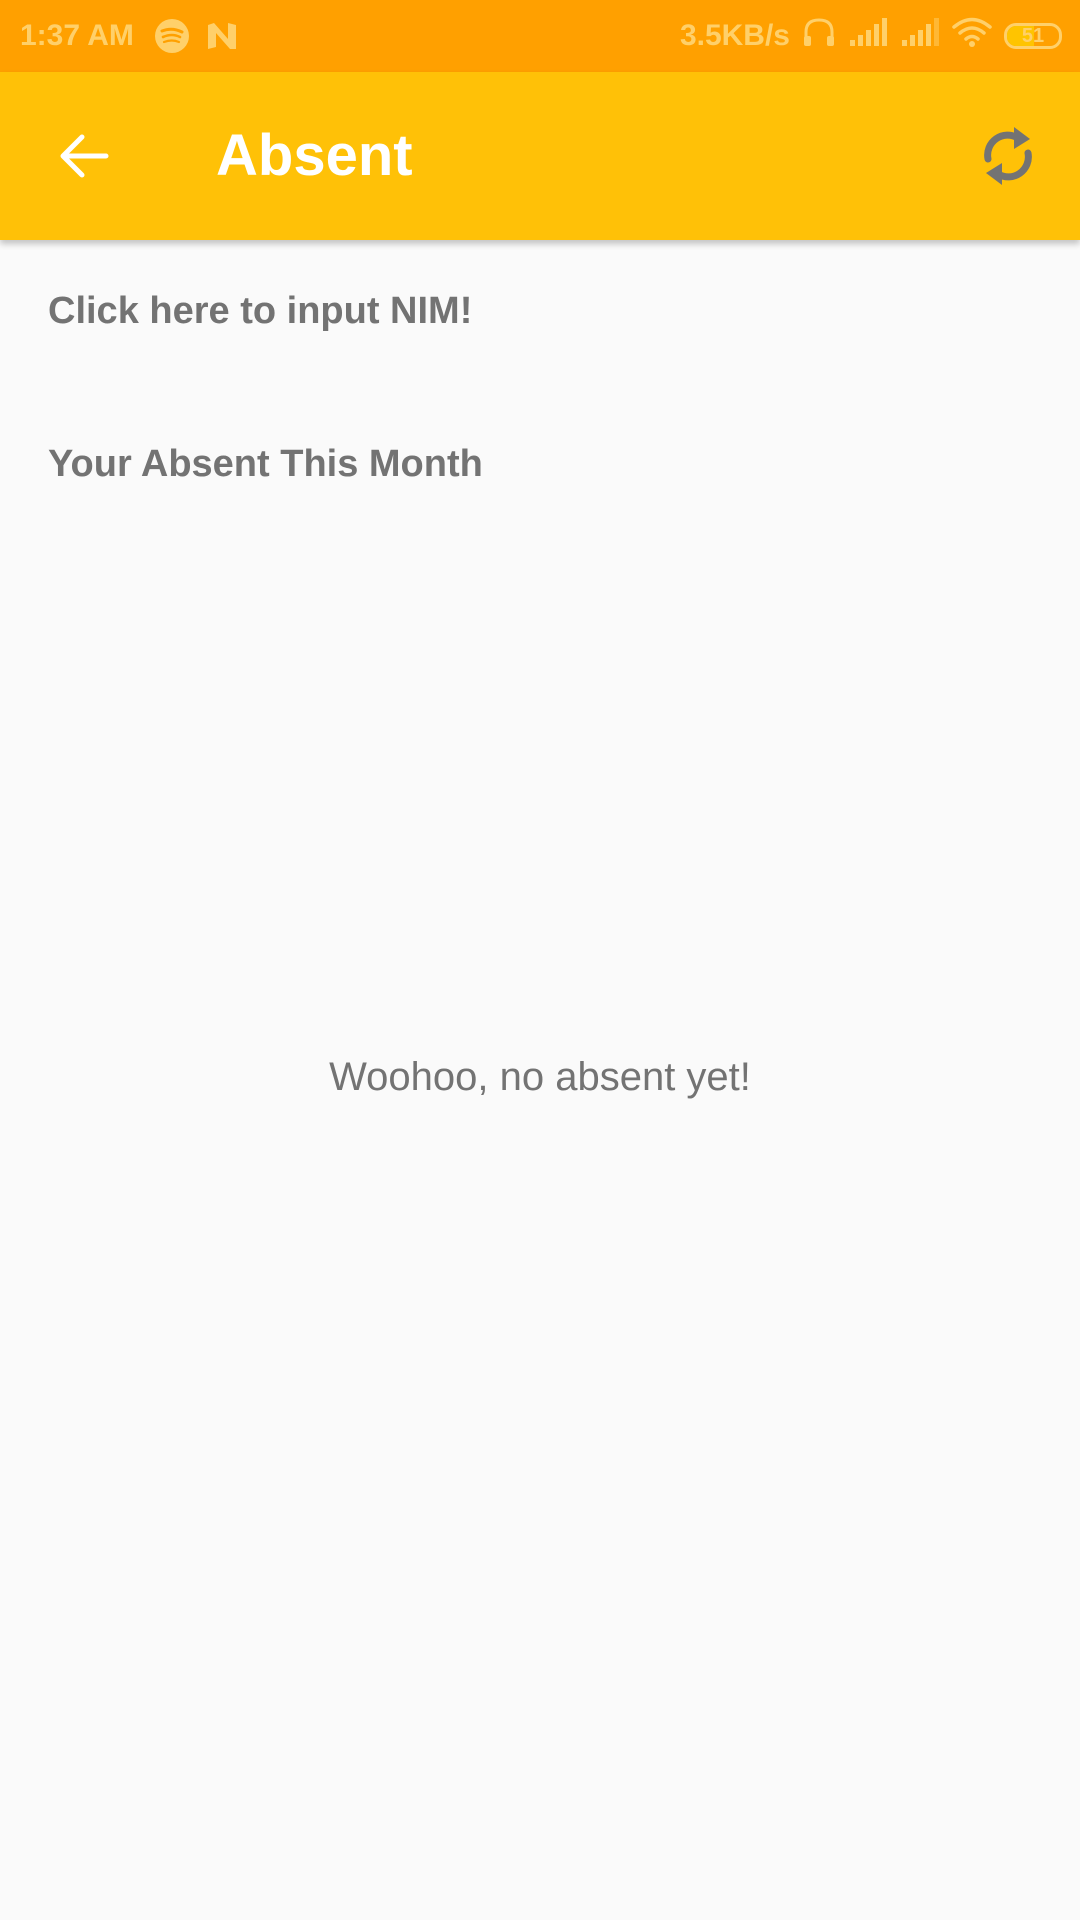 The image size is (1080, 1920). I want to click on arrow-back-icon, so click(84, 156).